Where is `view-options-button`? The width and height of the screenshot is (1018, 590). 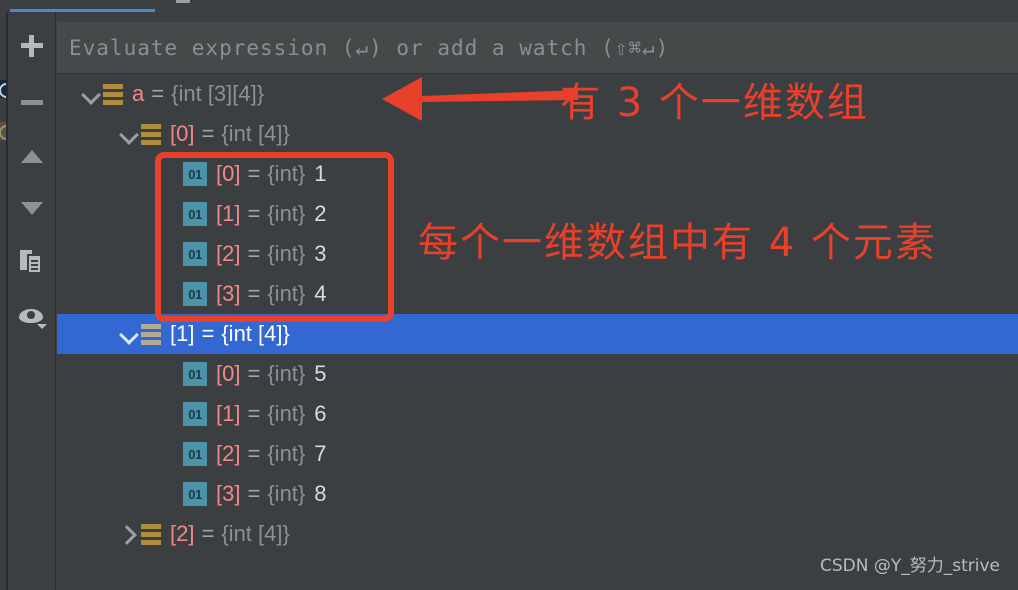
view-options-button is located at coordinates (32, 317).